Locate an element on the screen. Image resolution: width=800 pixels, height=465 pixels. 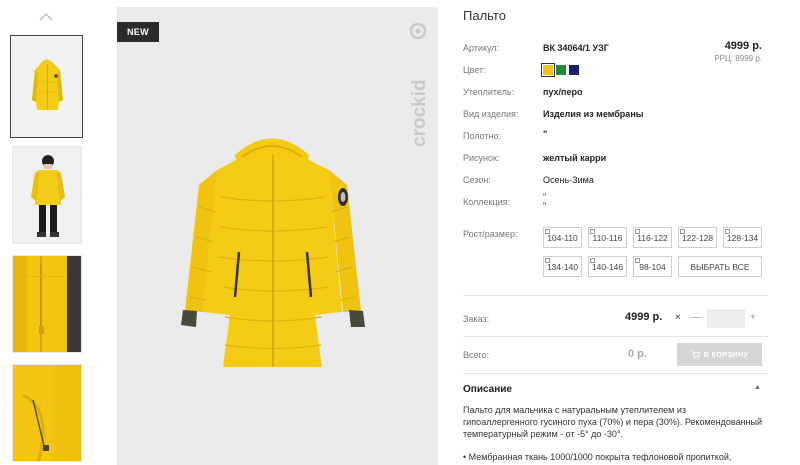
size-option: 110-116 is located at coordinates (607, 237).